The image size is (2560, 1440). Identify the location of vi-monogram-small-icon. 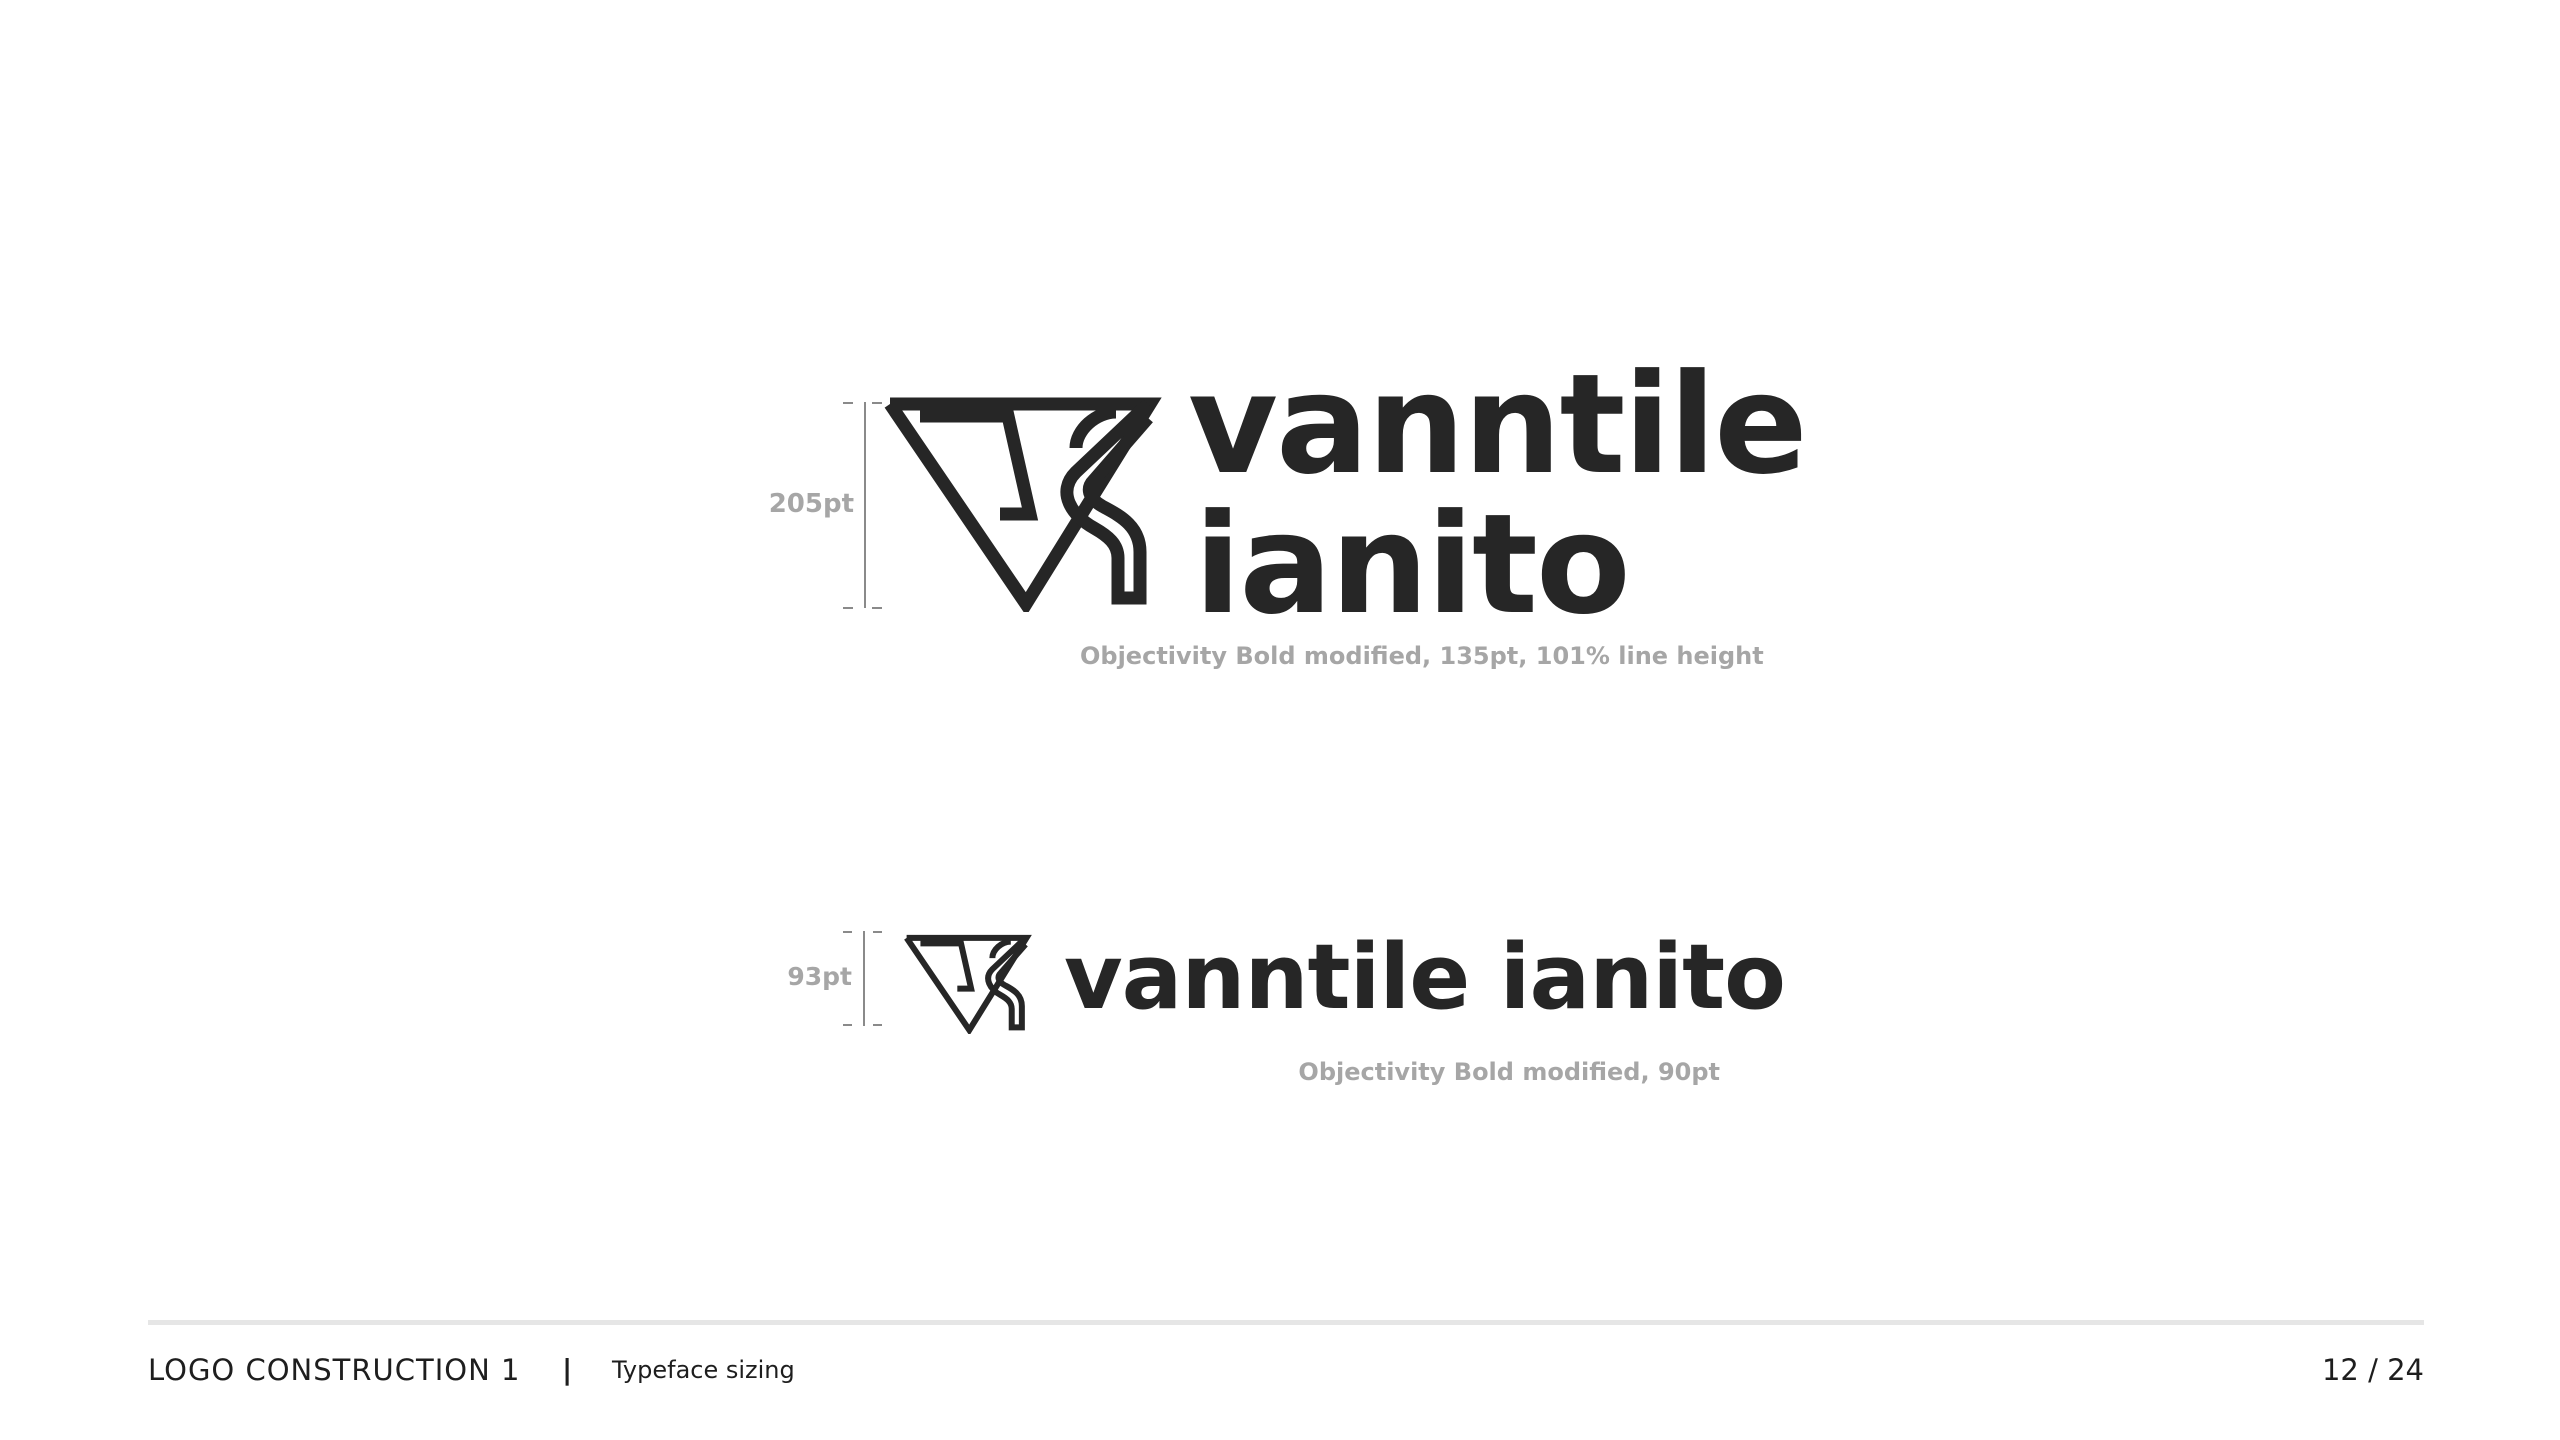
(968, 984).